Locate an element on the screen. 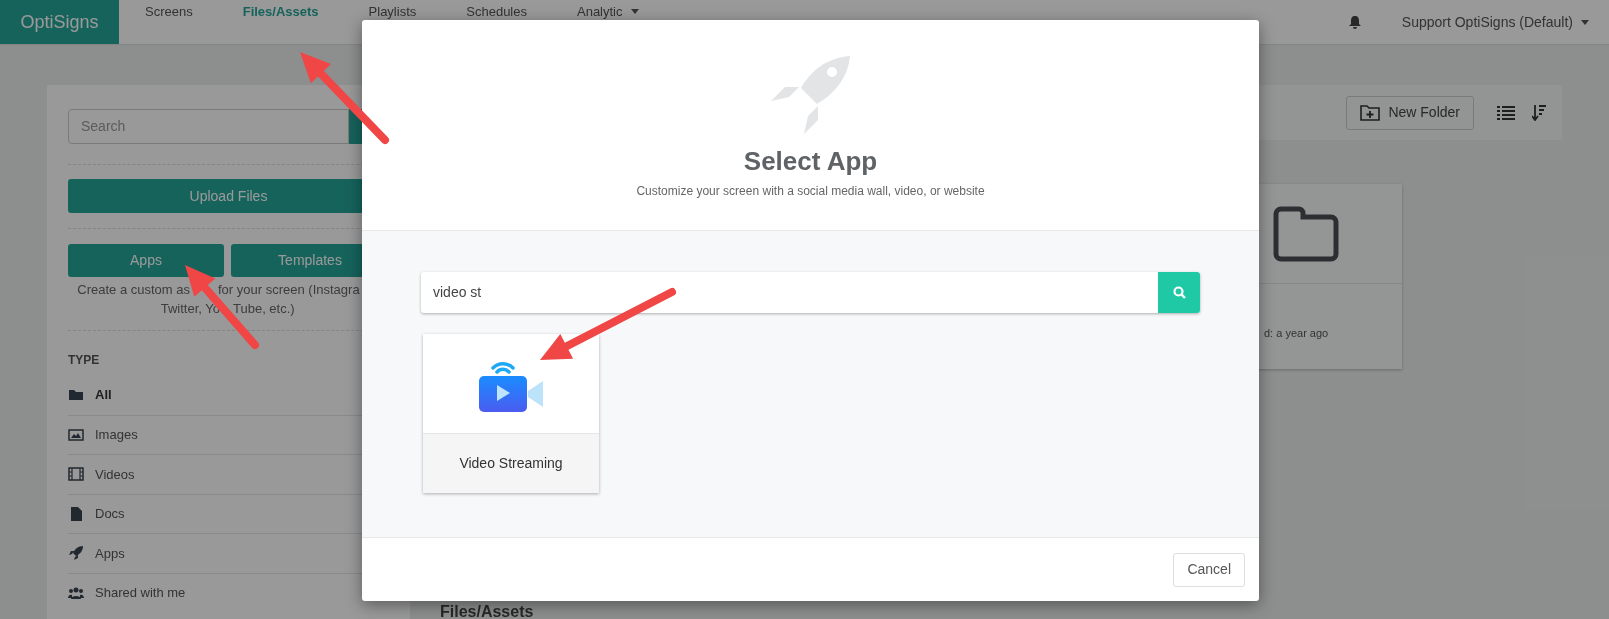 The height and width of the screenshot is (619, 1609). description-text: for your screen (Instagra is located at coordinates (289, 290).